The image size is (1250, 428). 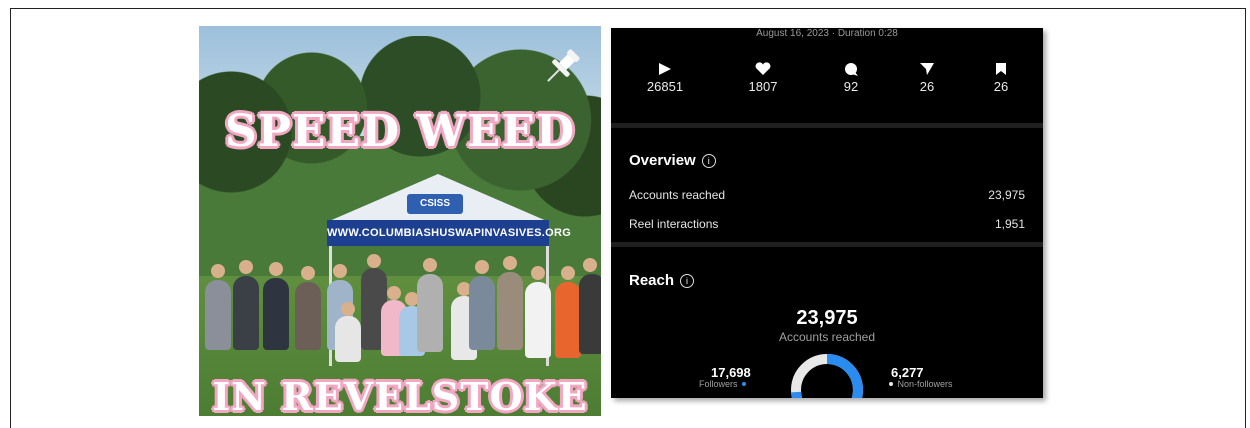 I want to click on comments-count: 92, so click(x=851, y=86).